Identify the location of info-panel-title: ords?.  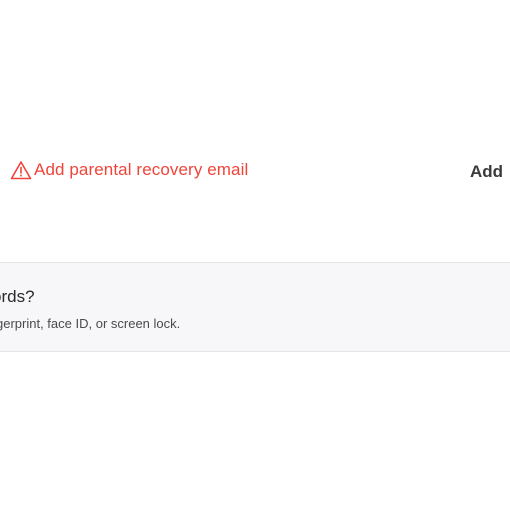
(17, 296).